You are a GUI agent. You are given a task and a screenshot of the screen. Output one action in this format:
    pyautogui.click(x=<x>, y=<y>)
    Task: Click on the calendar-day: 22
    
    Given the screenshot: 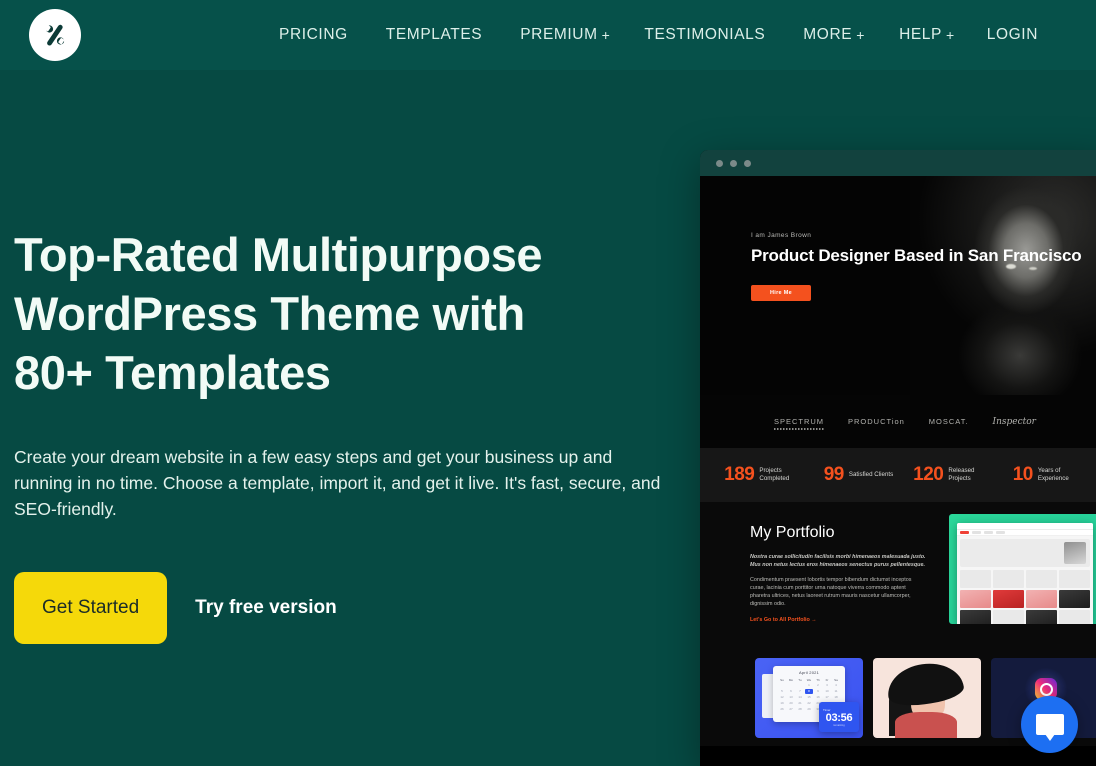 What is the action you would take?
    pyautogui.click(x=809, y=703)
    